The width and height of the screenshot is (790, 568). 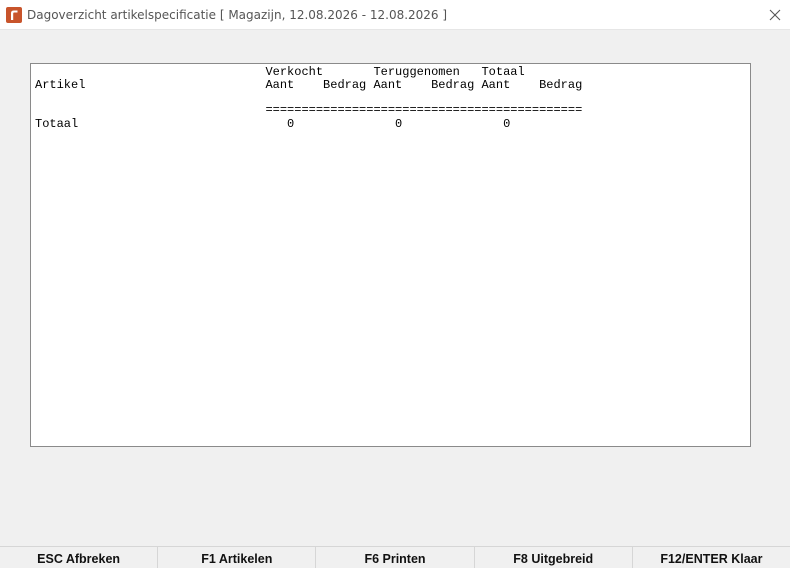 What do you see at coordinates (14, 15) in the screenshot?
I see `app-logo-icon` at bounding box center [14, 15].